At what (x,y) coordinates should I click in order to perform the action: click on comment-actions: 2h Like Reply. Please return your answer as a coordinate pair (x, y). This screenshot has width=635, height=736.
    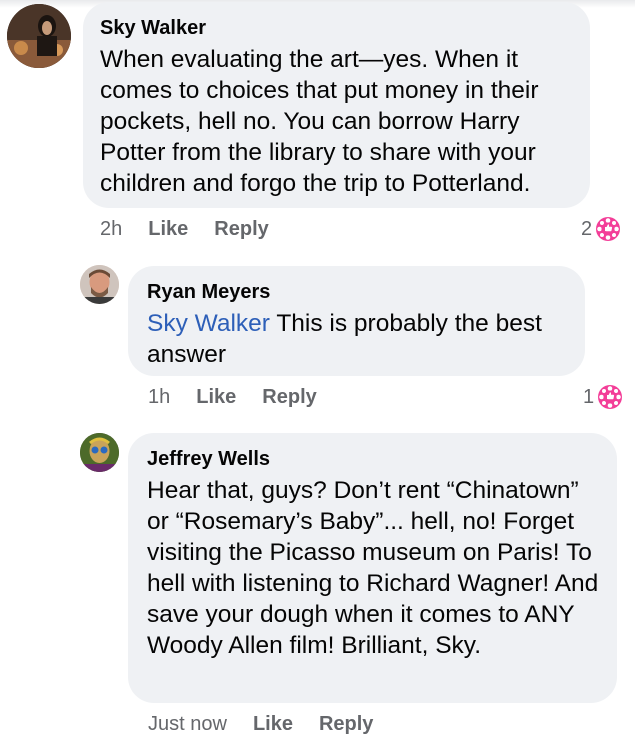
    Looking at the image, I should click on (184, 229).